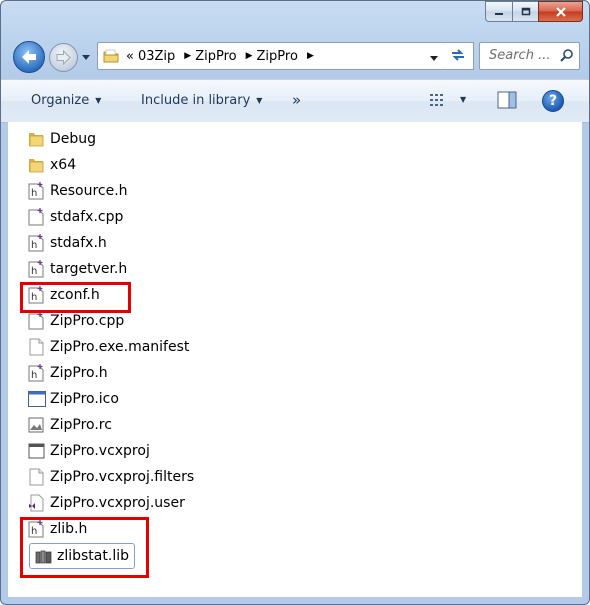  I want to click on file-item-zippro-exe-manifest: ZipPro.exe.manifest, so click(108, 347).